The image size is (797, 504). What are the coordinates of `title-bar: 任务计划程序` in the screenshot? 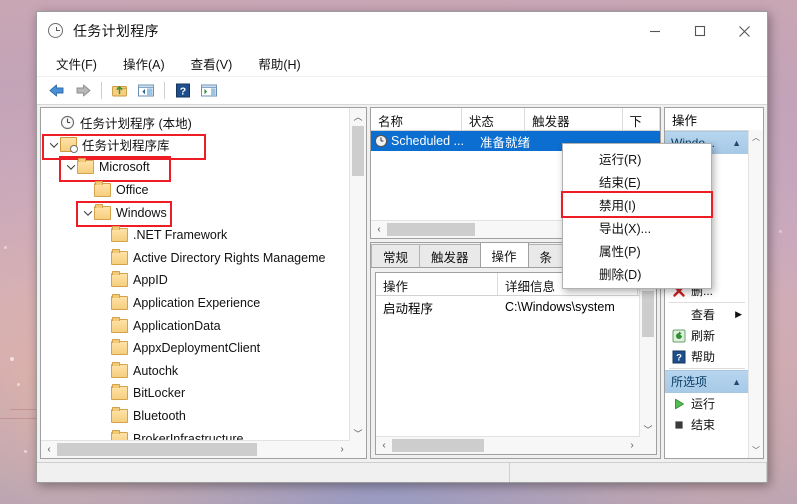 It's located at (402, 31).